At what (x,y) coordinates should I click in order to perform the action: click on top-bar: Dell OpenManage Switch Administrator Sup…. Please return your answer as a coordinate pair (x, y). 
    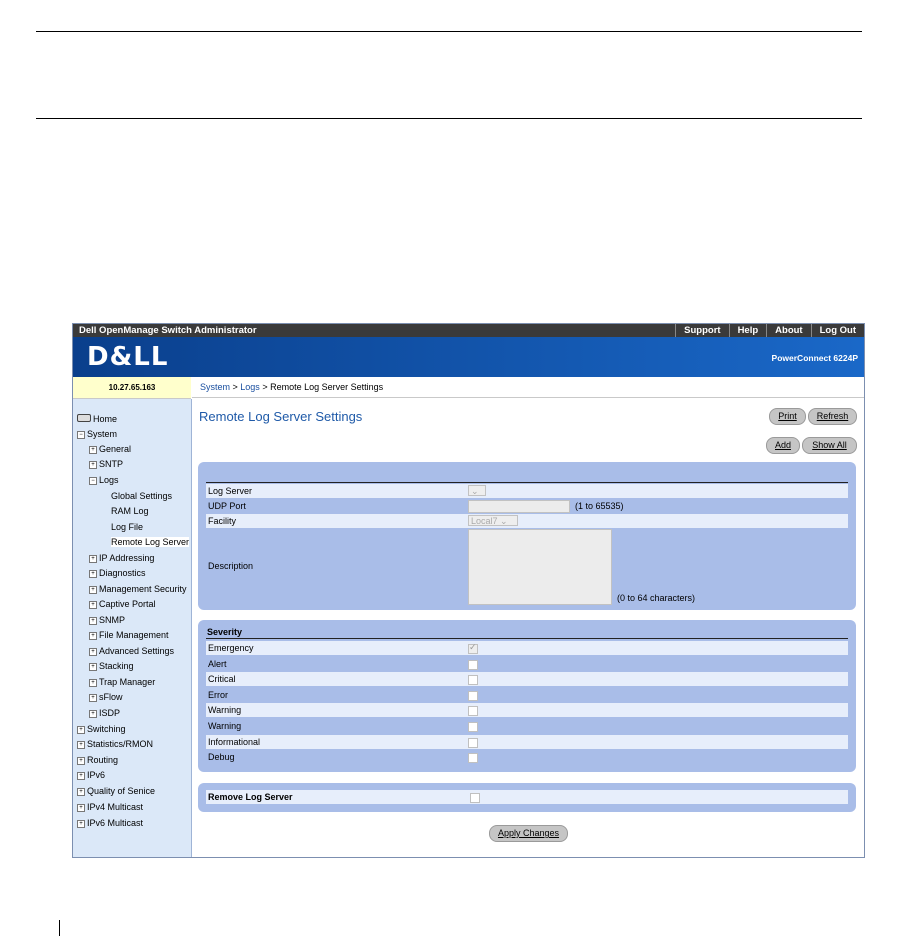
    Looking at the image, I should click on (468, 330).